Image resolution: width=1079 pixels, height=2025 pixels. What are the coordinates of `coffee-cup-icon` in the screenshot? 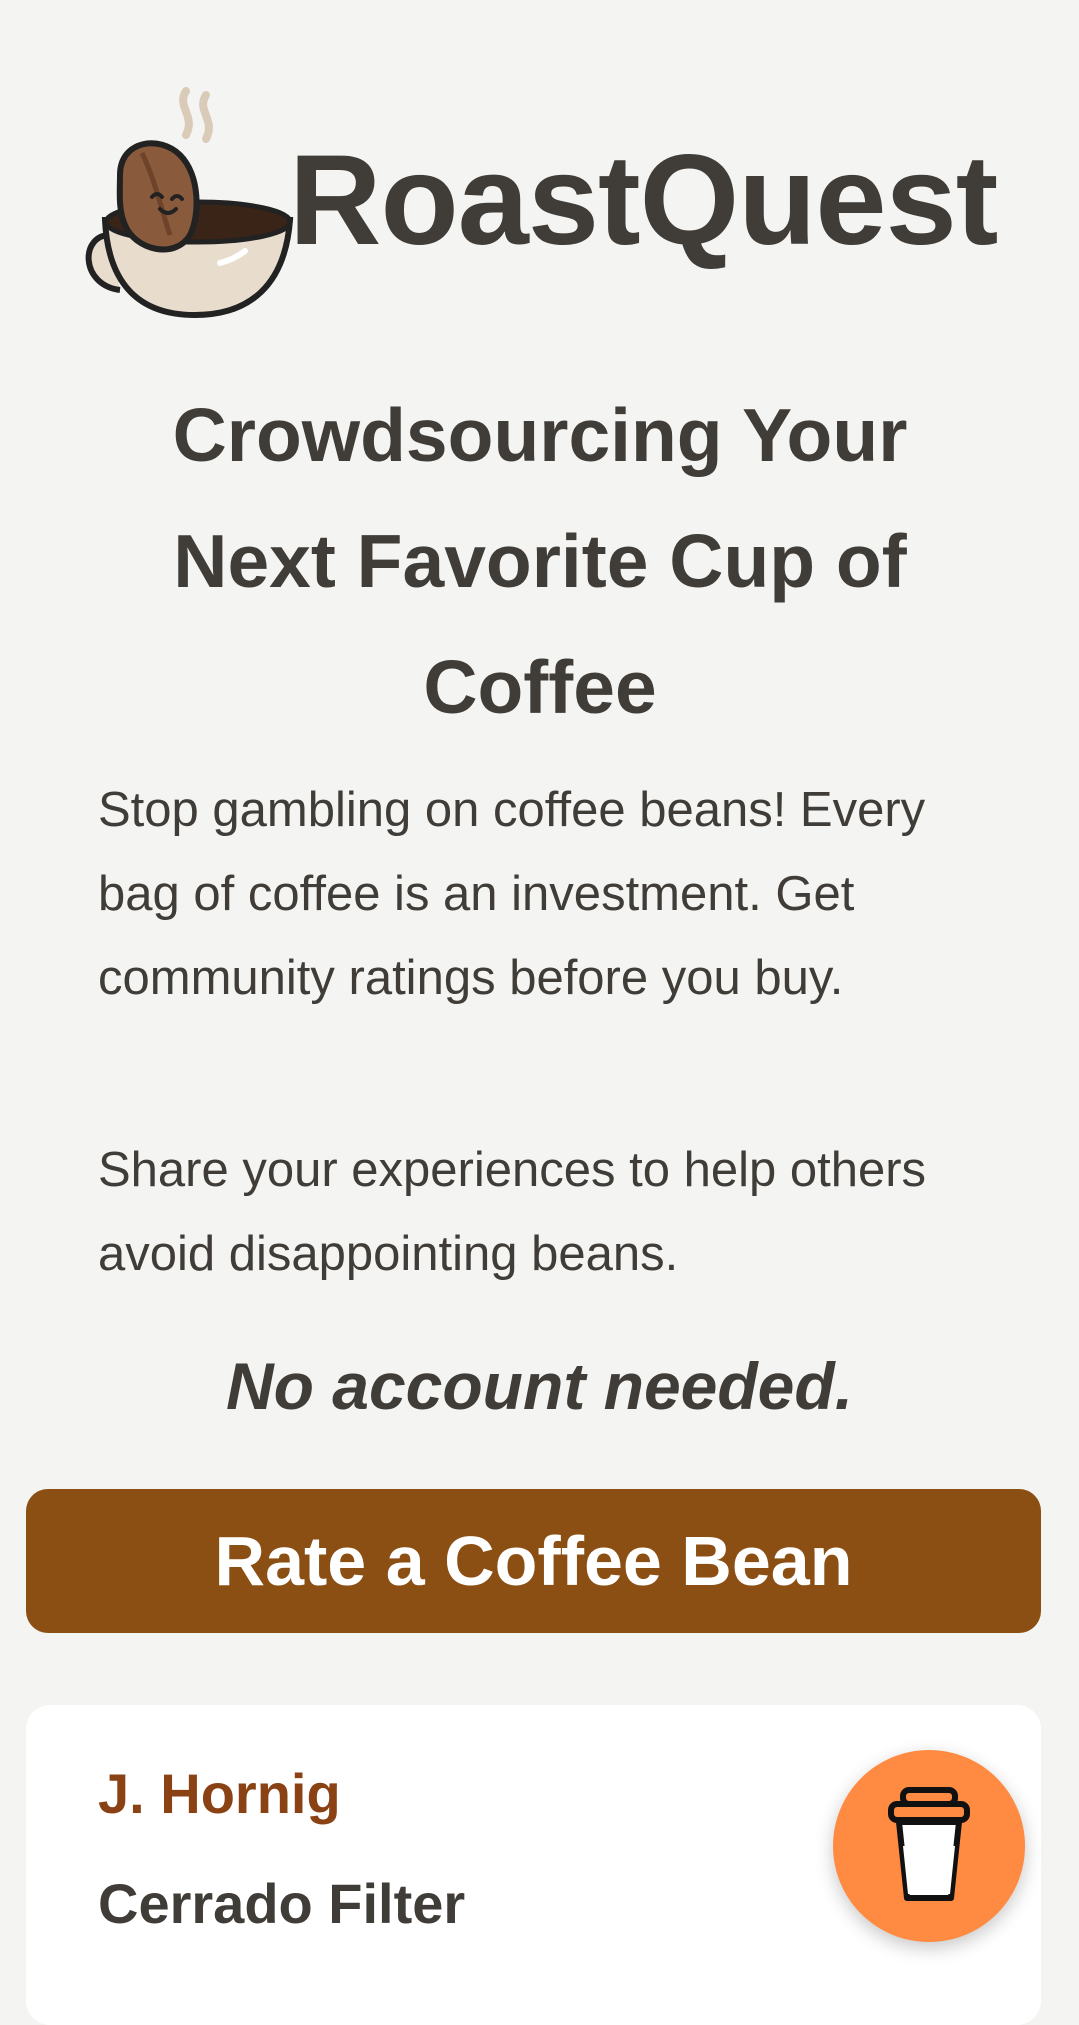 It's located at (929, 1844).